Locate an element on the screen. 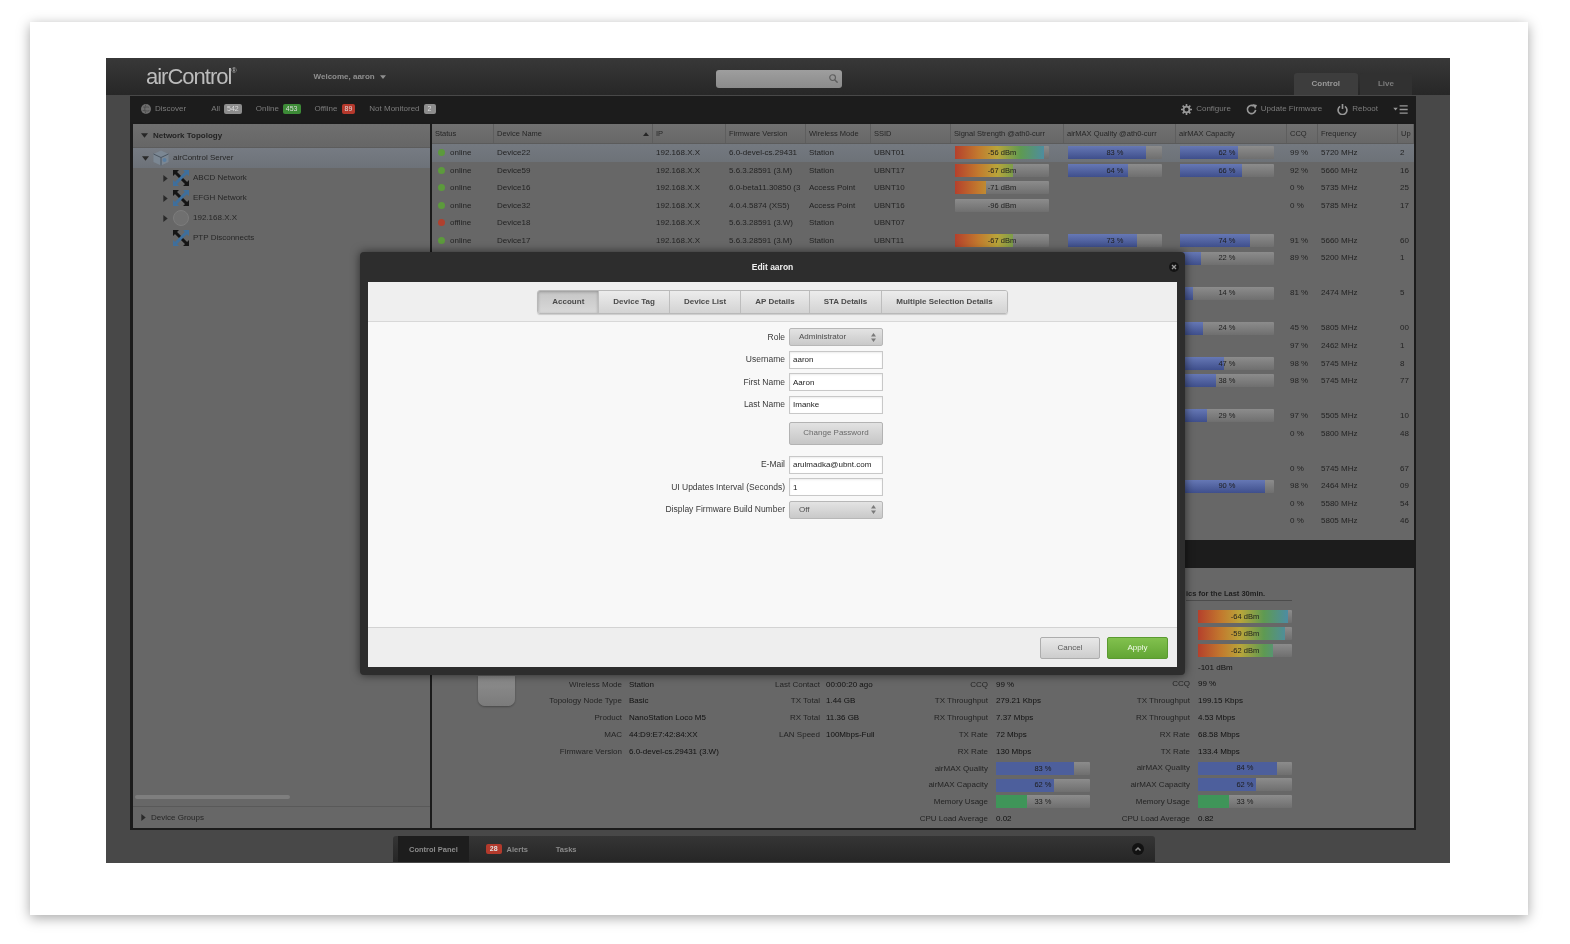 The image size is (1570, 944). up-value: 54 is located at coordinates (1404, 503).